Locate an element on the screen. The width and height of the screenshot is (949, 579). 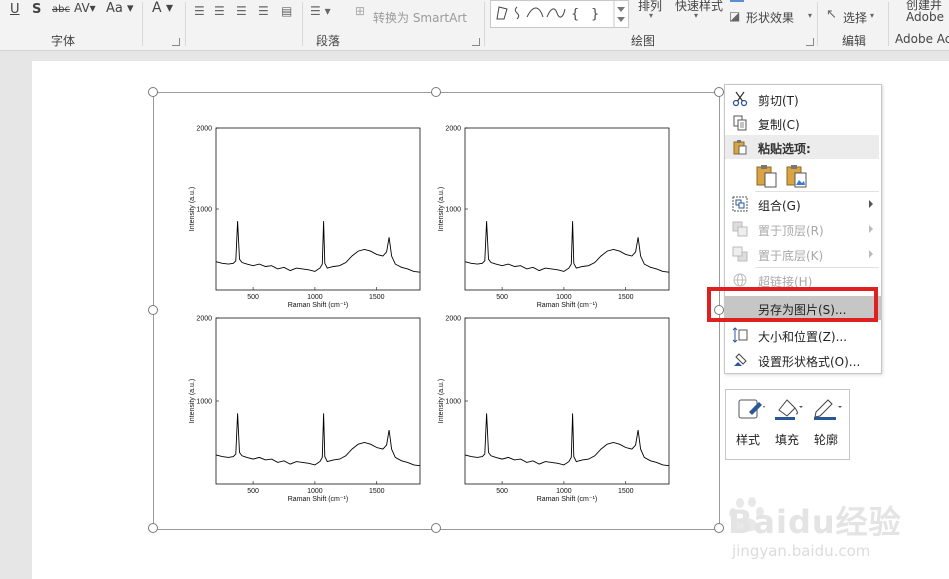
outline-label: 轮廓 is located at coordinates (825, 440).